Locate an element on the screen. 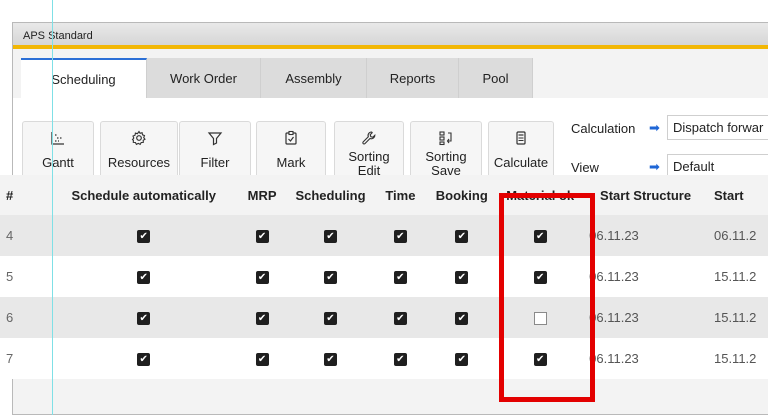 The image size is (768, 415). gear-icon is located at coordinates (139, 139).